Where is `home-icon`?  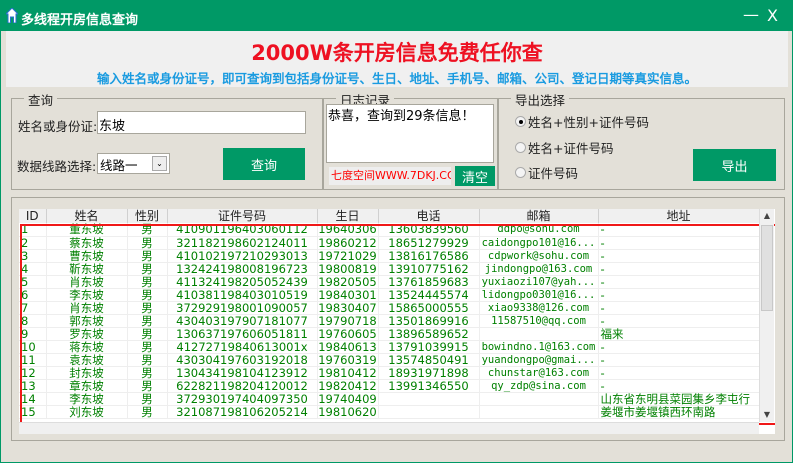 home-icon is located at coordinates (12, 15).